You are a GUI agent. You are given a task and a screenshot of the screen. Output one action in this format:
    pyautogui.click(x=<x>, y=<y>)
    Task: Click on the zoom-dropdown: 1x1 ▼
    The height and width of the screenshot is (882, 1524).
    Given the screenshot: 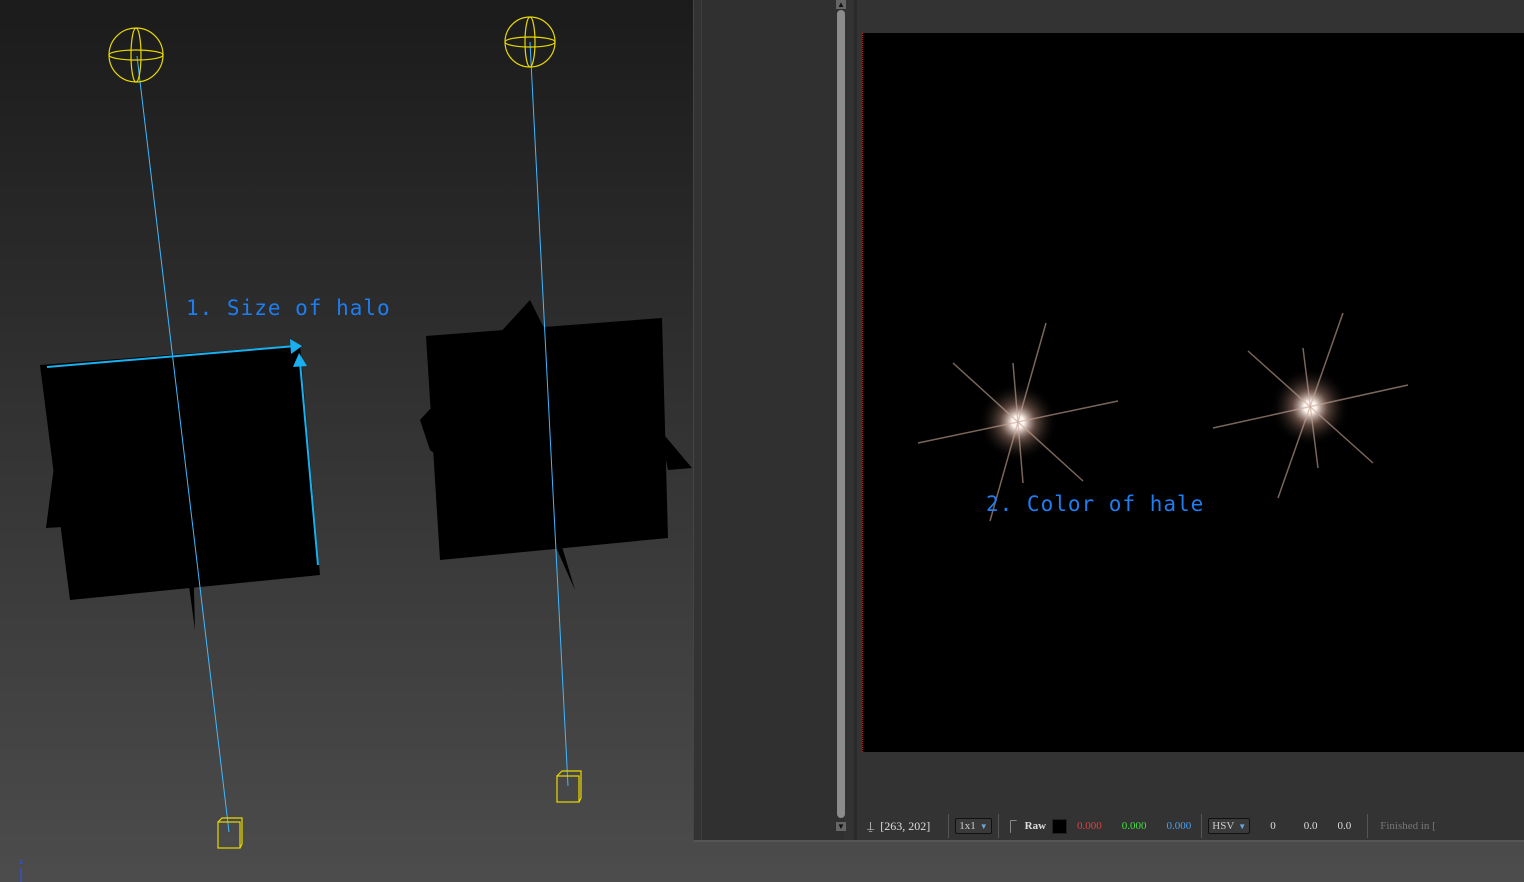 What is the action you would take?
    pyautogui.click(x=973, y=826)
    